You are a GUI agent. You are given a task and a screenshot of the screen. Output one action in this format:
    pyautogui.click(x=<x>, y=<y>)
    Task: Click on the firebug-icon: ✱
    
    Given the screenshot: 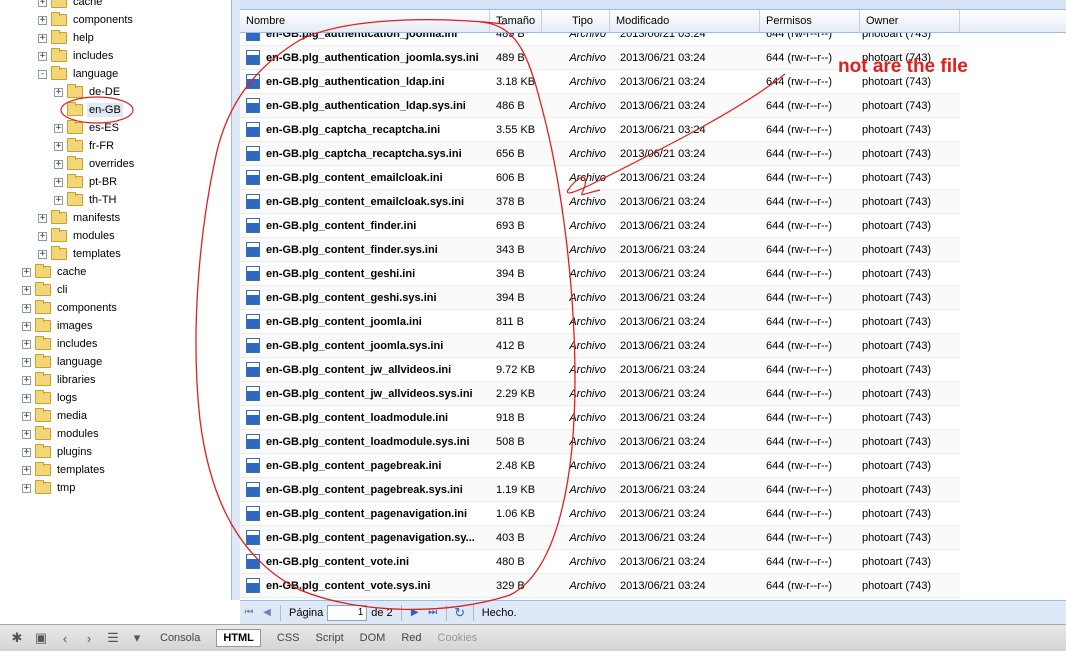 What is the action you would take?
    pyautogui.click(x=17, y=638)
    